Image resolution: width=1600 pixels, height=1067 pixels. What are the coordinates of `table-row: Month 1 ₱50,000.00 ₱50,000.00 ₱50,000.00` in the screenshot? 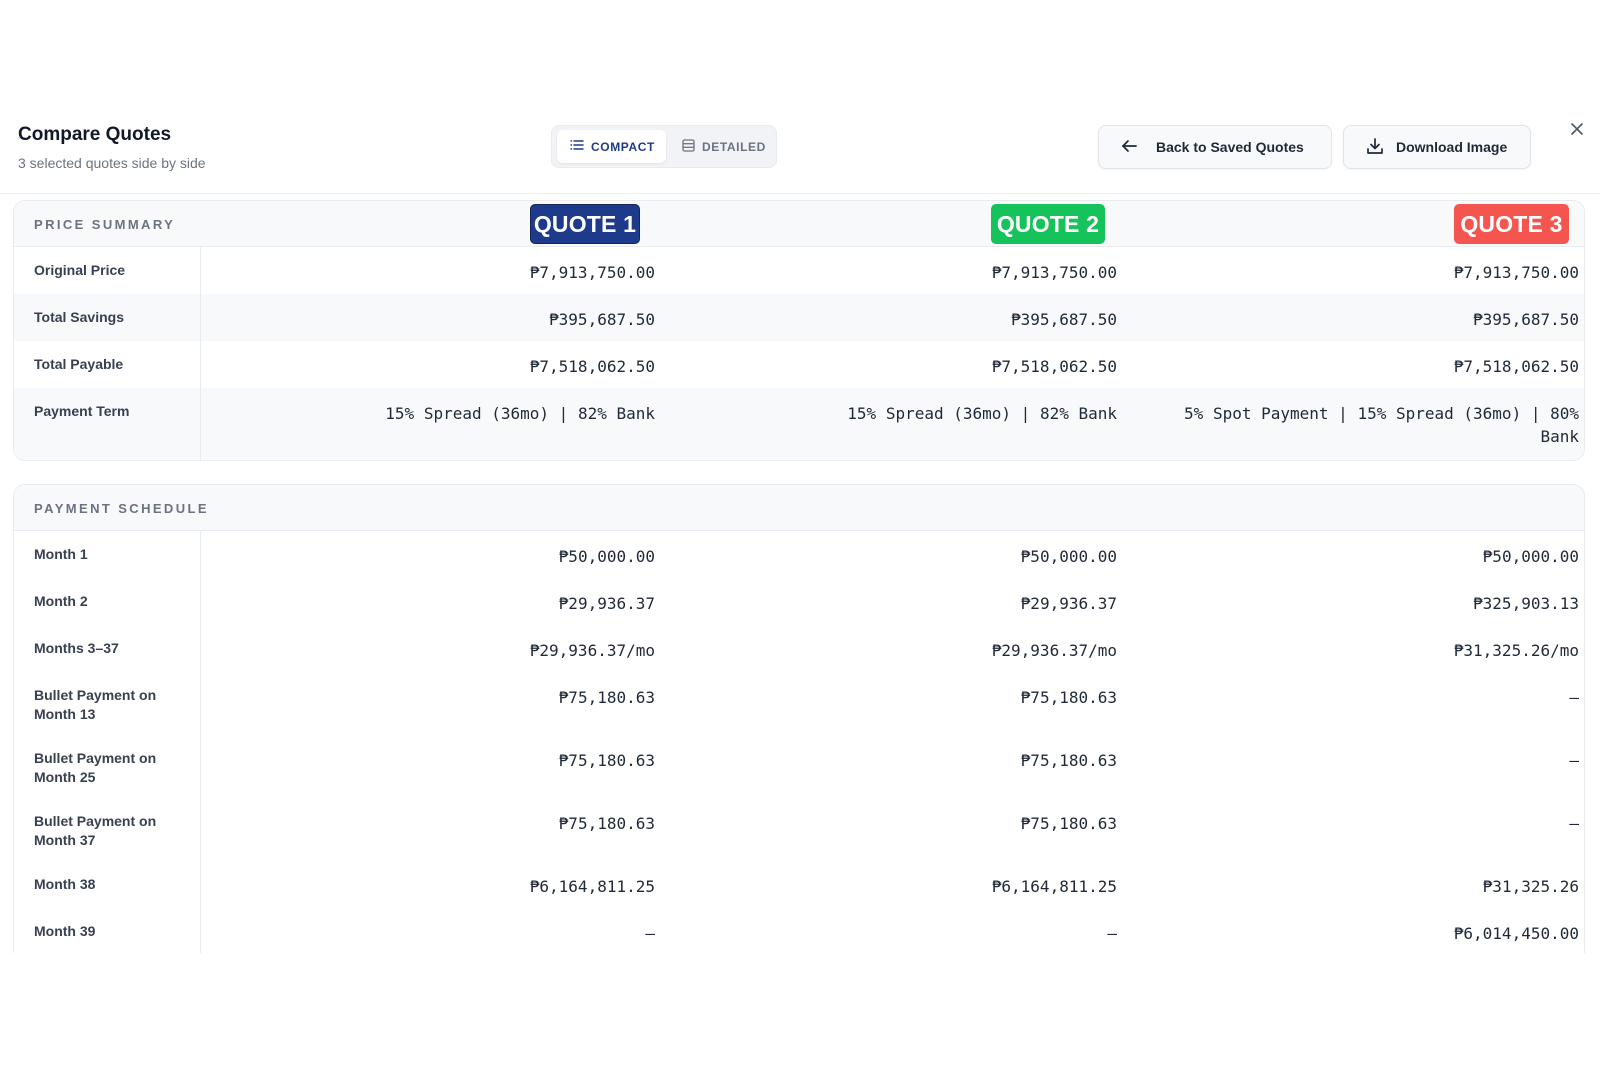 It's located at (799, 554).